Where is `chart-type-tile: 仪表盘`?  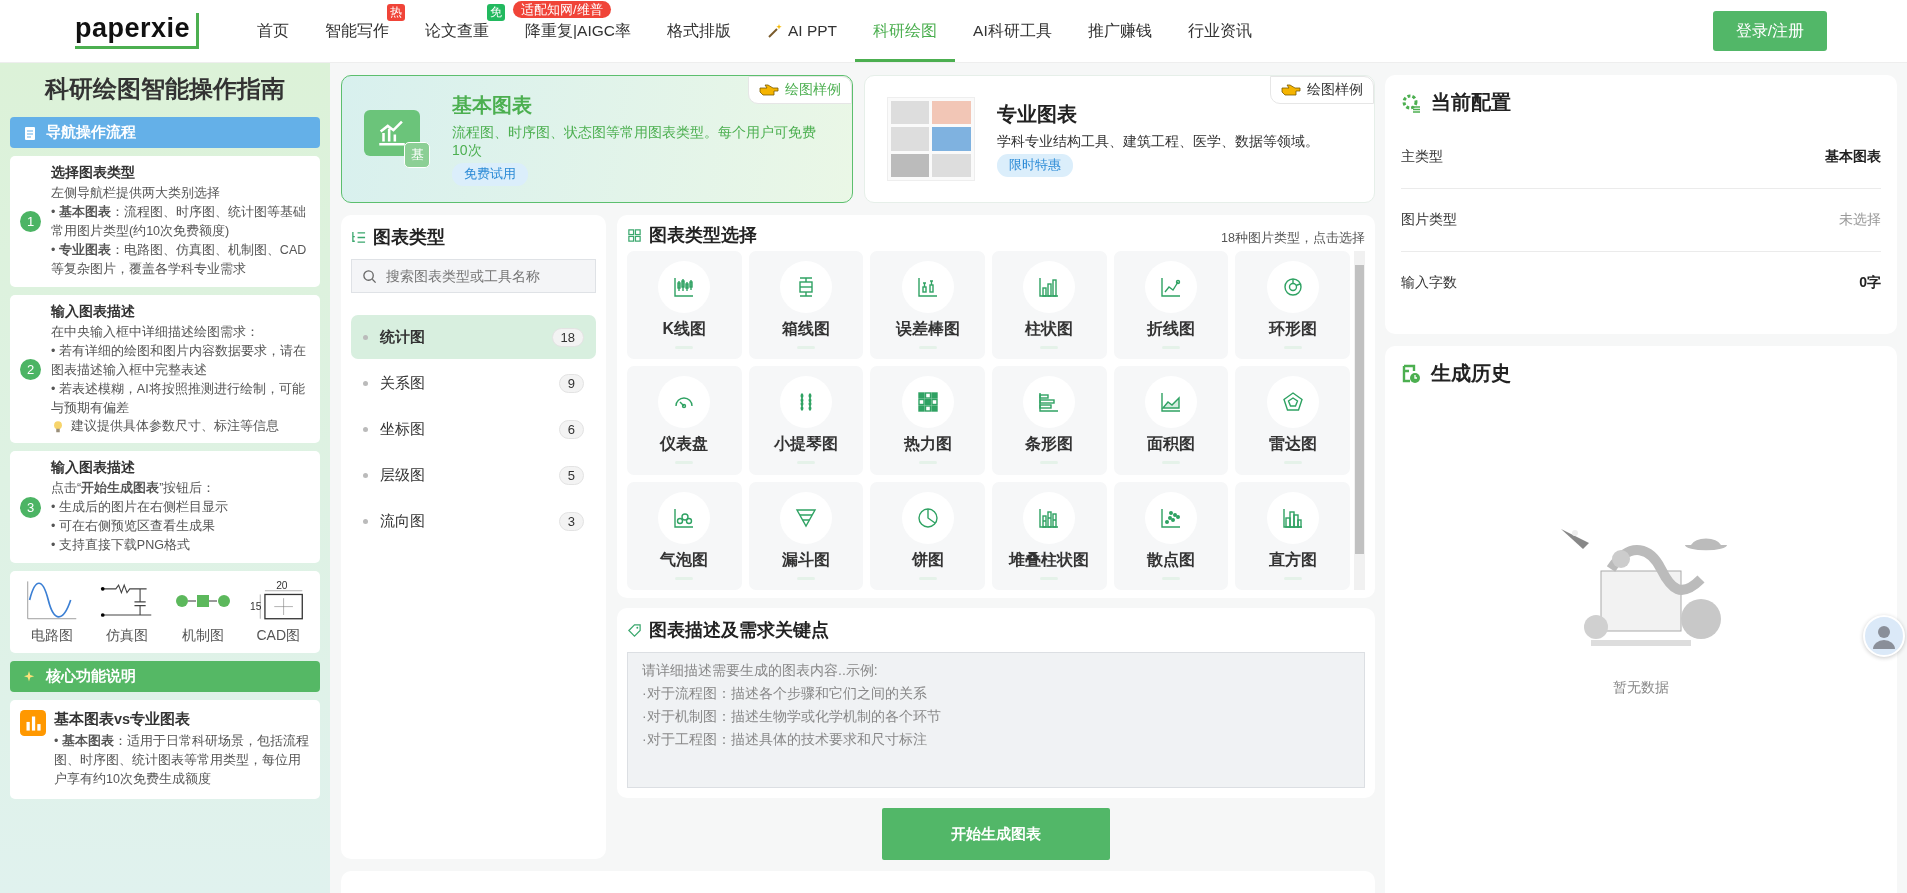
chart-type-tile: 仪表盘 is located at coordinates (684, 420).